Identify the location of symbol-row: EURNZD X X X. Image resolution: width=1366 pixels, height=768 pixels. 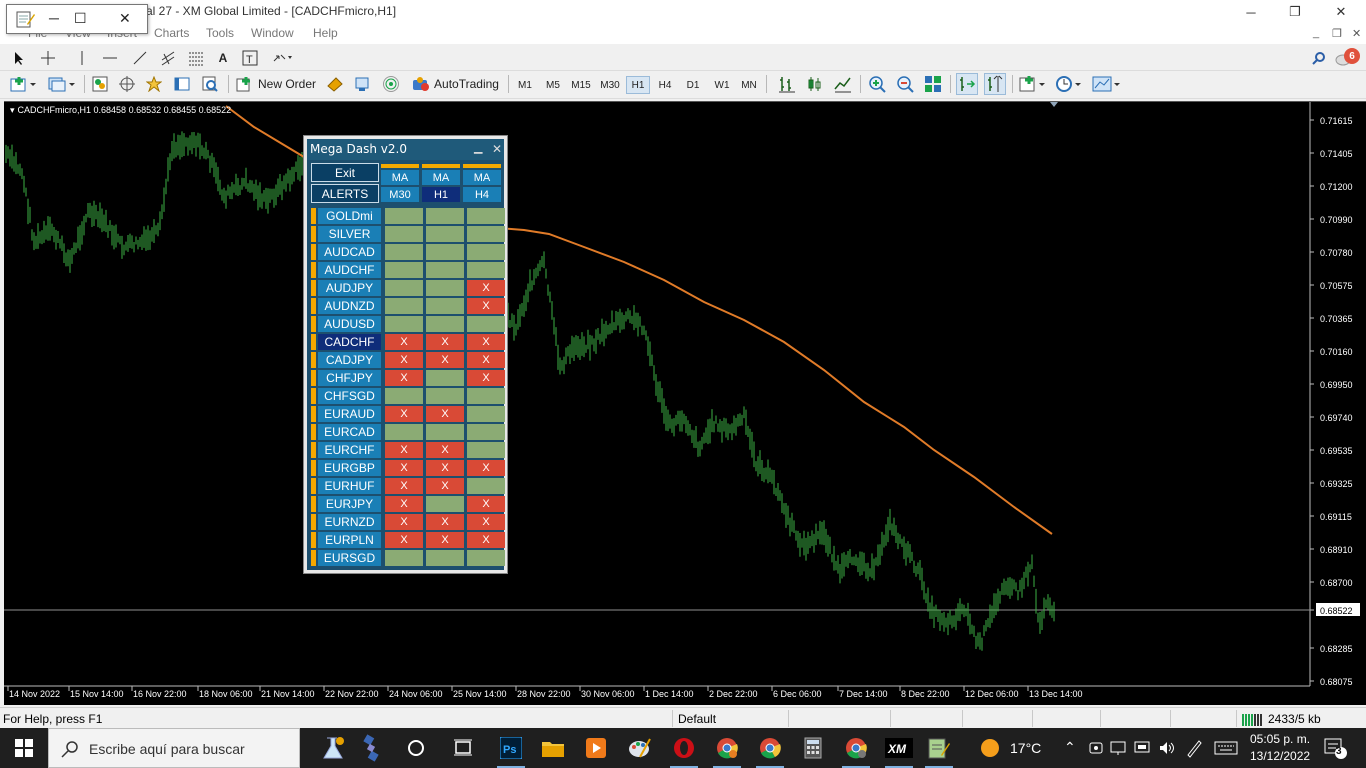
(408, 522).